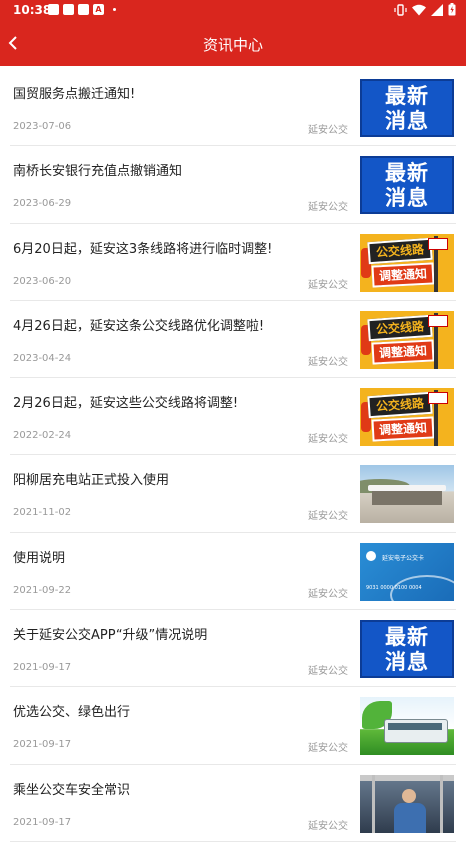  Describe the element at coordinates (400, 9) in the screenshot. I see `vibrate-icon` at that location.